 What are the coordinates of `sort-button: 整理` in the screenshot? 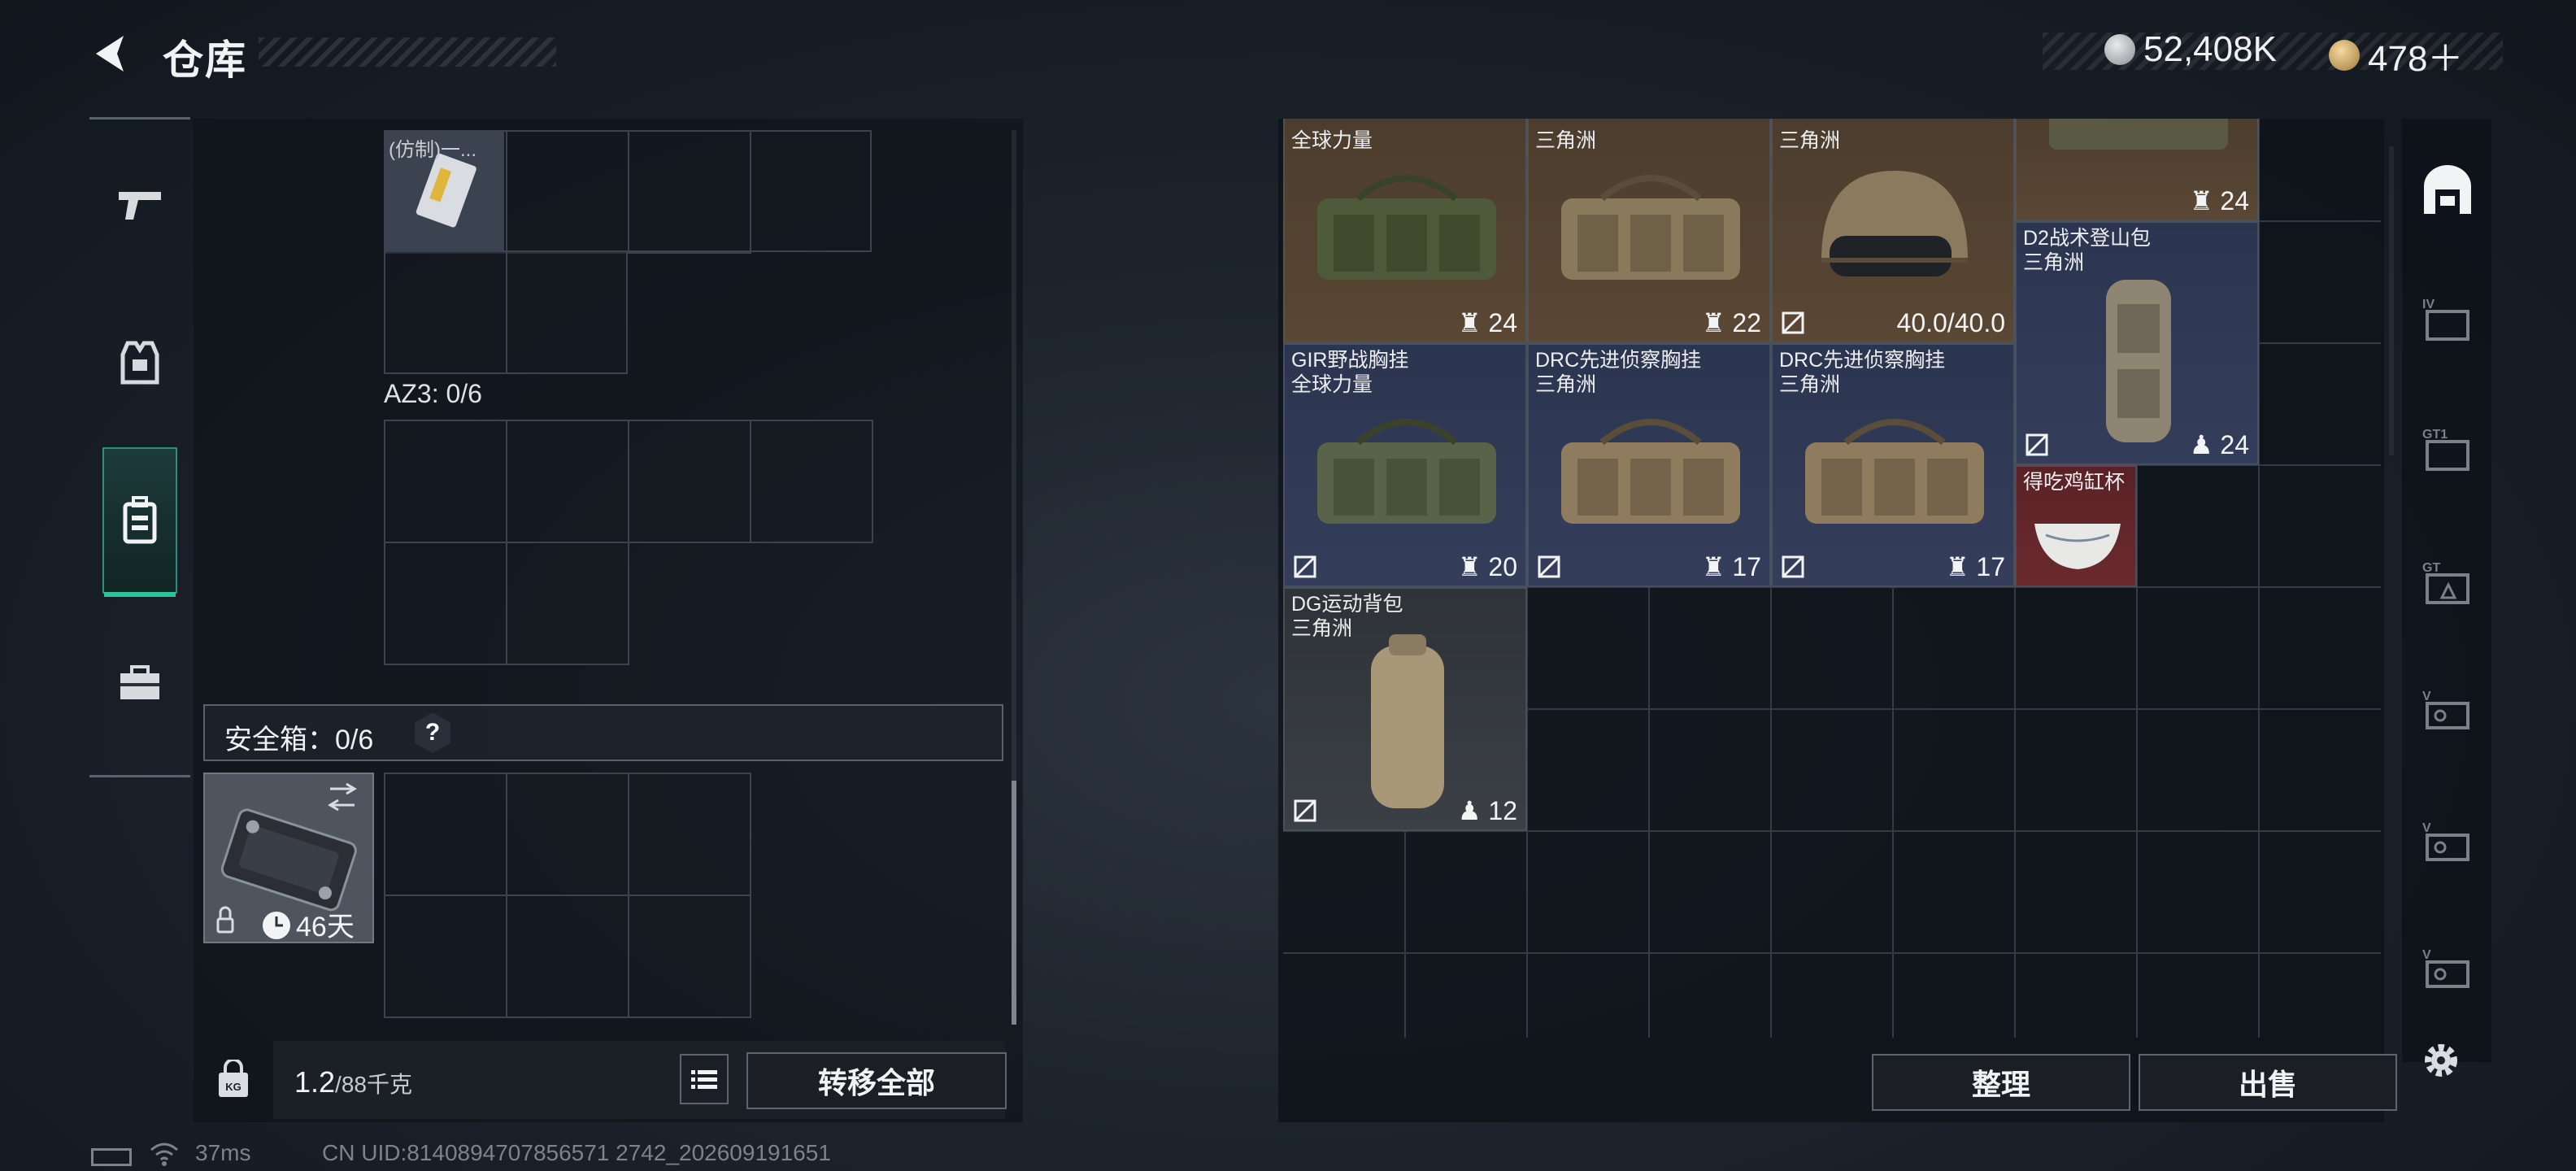 It's located at (2001, 1083).